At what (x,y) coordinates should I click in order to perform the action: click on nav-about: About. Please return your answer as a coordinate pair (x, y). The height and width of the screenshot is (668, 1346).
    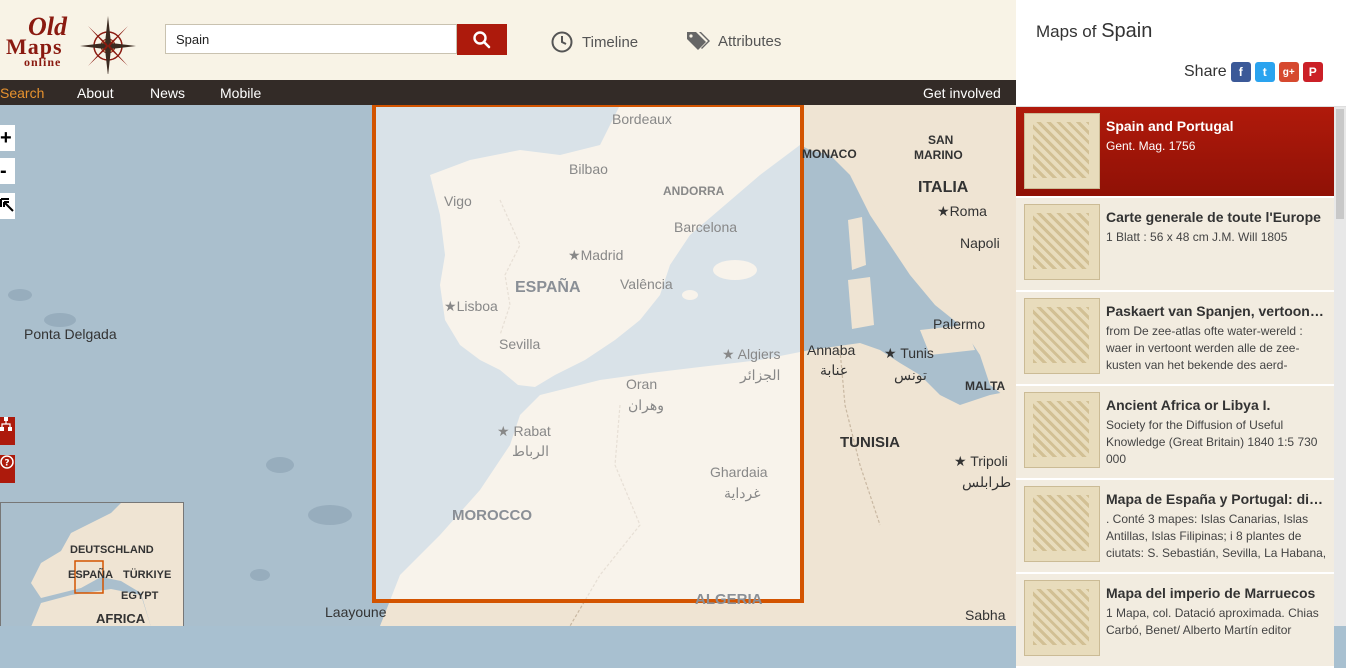
    Looking at the image, I should click on (95, 93).